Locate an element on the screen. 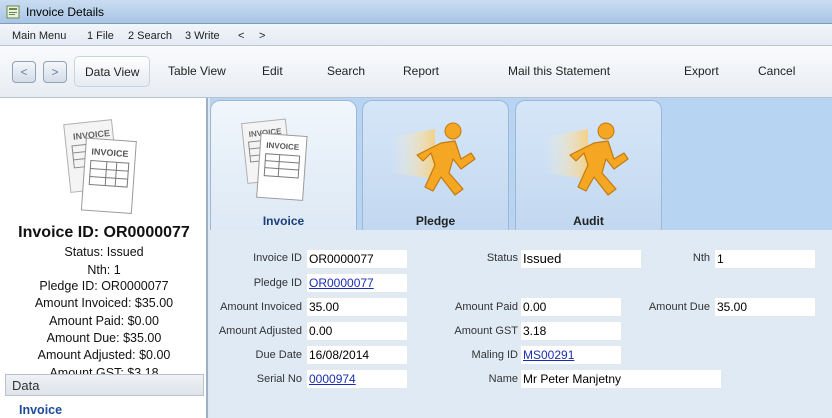 The height and width of the screenshot is (418, 832). name-label: Name is located at coordinates (503, 379).